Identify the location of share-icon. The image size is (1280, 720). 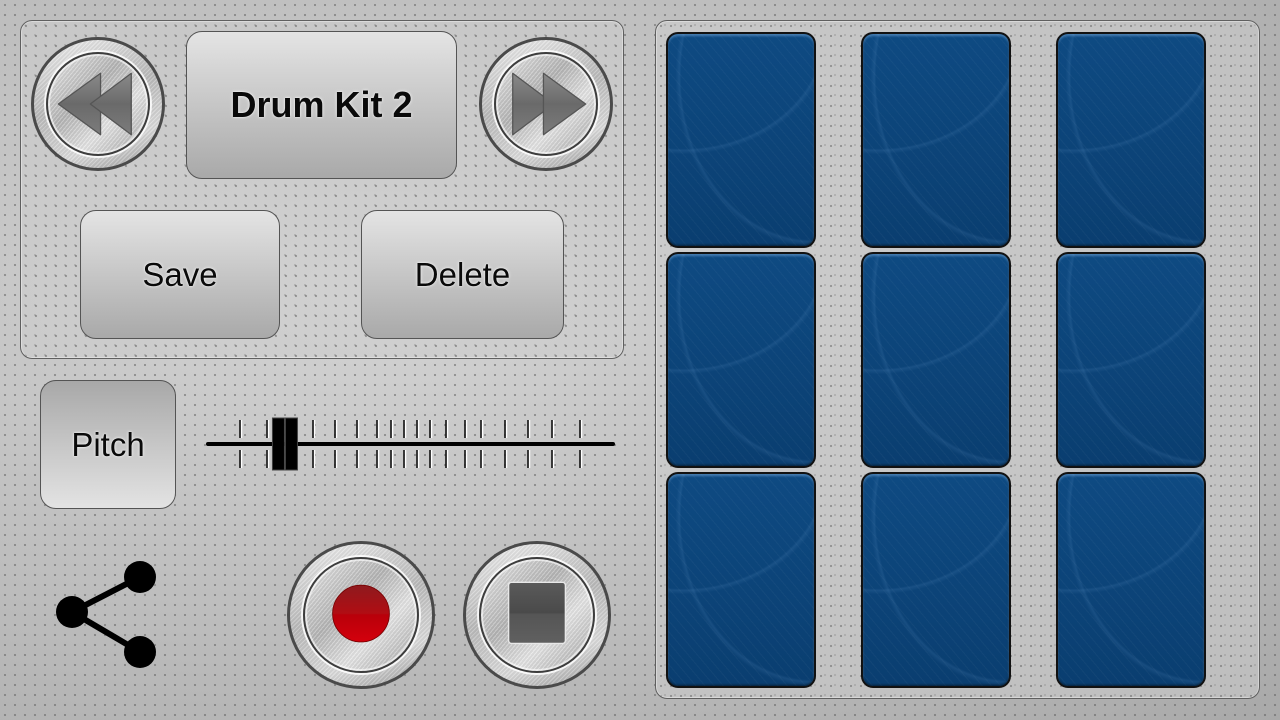
(106, 614).